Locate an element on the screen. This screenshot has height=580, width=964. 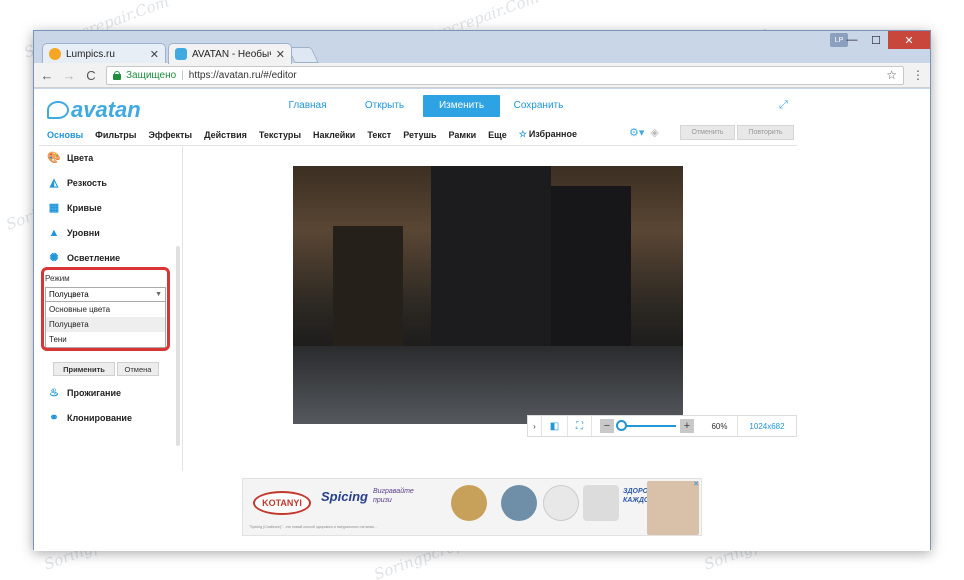
ad-close-icon: ✕ is located at coordinates (696, 484).